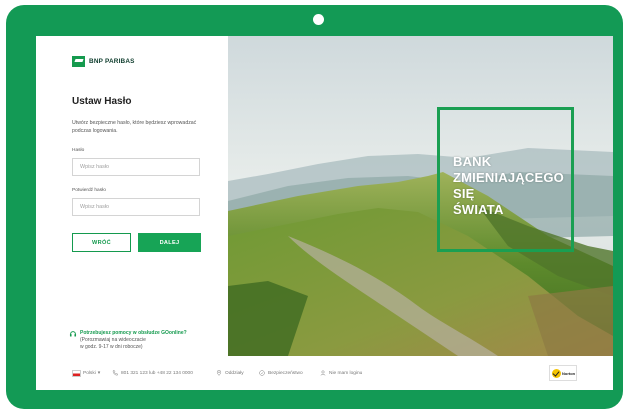 The width and height of the screenshot is (631, 413). I want to click on phone-icon, so click(115, 373).